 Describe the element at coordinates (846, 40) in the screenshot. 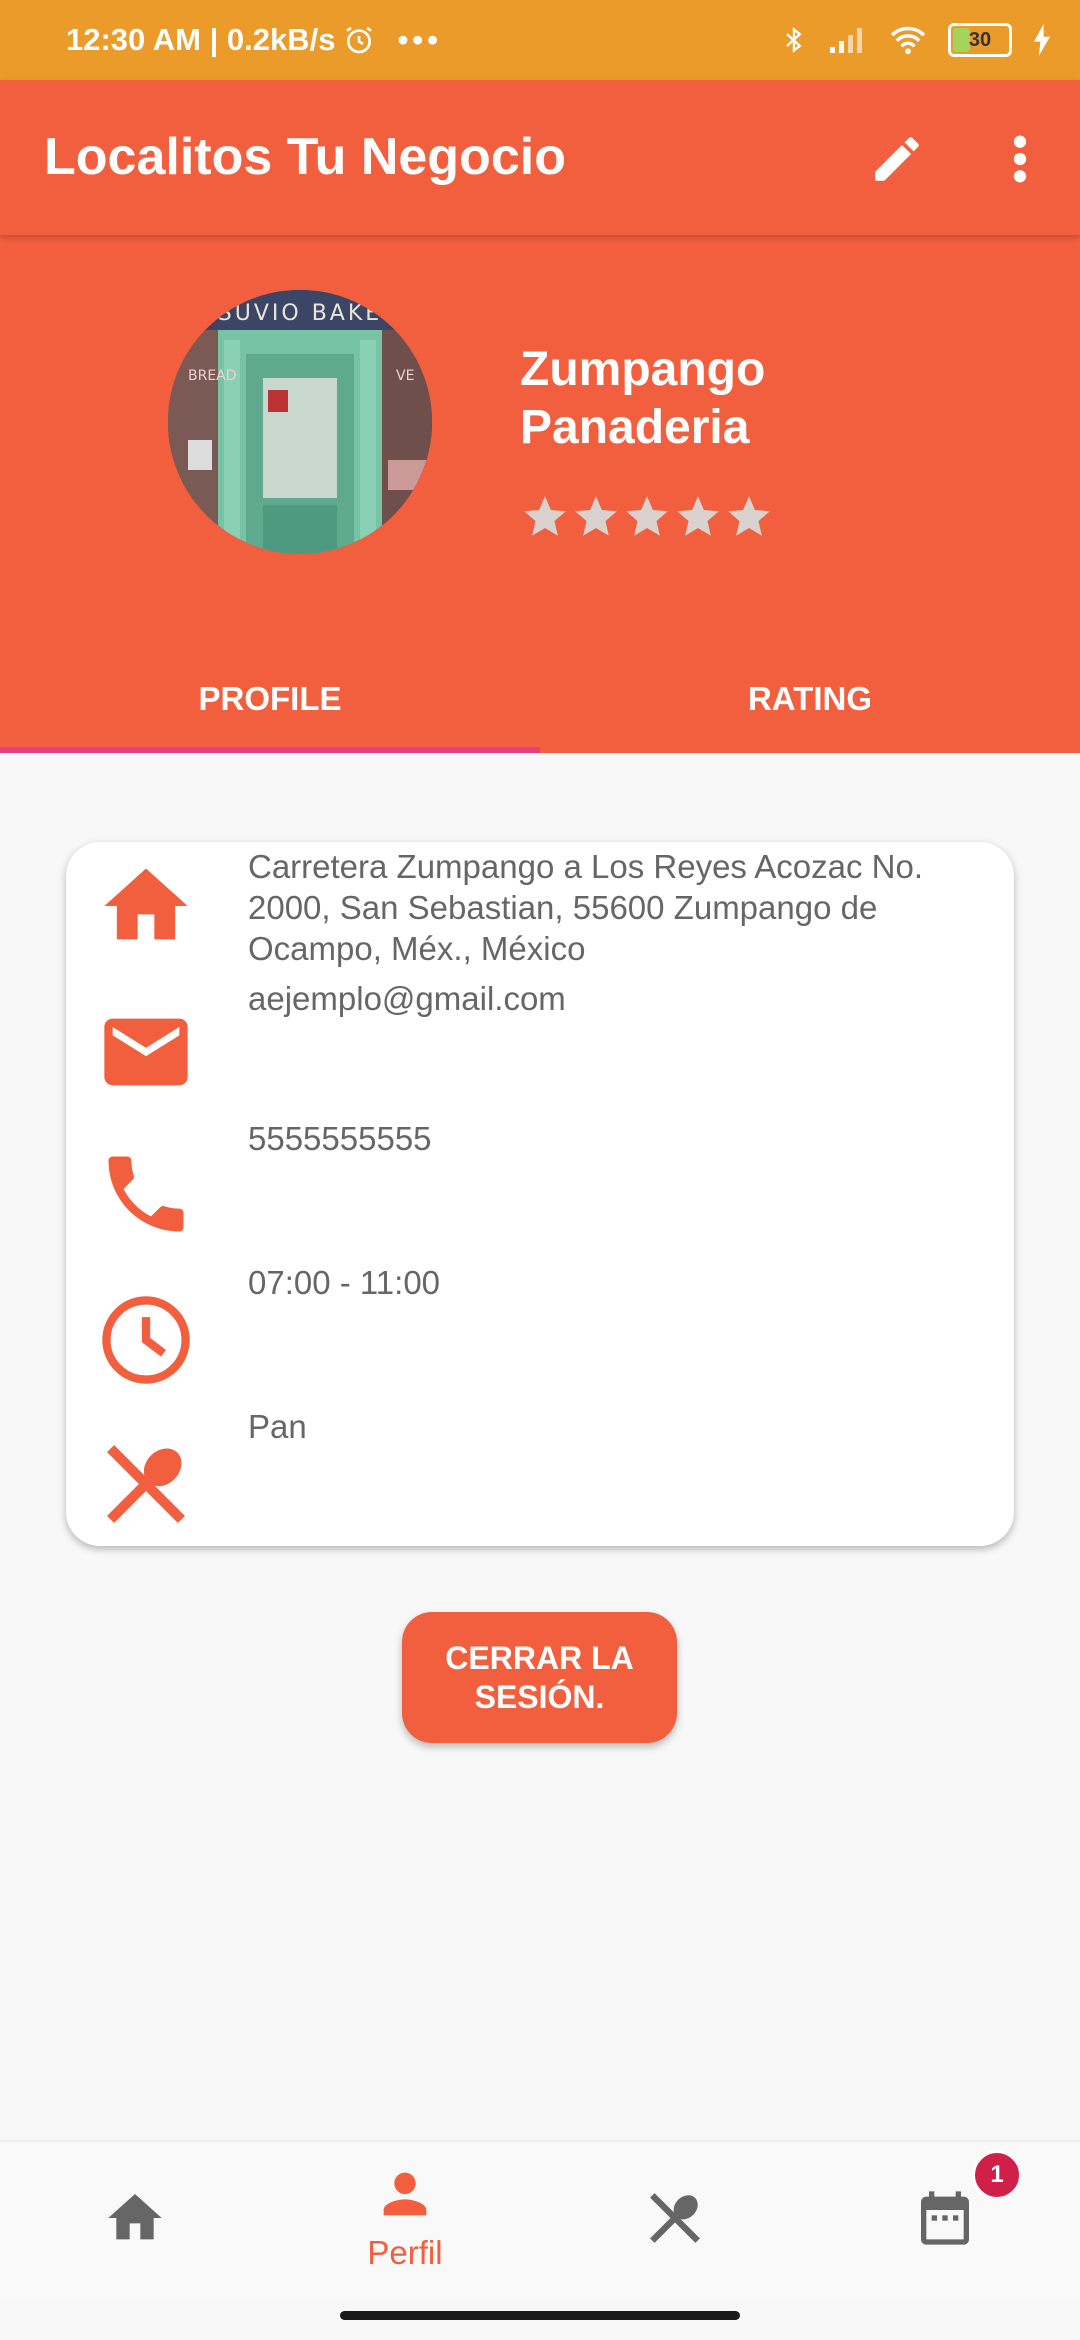

I see `signal-icon` at that location.